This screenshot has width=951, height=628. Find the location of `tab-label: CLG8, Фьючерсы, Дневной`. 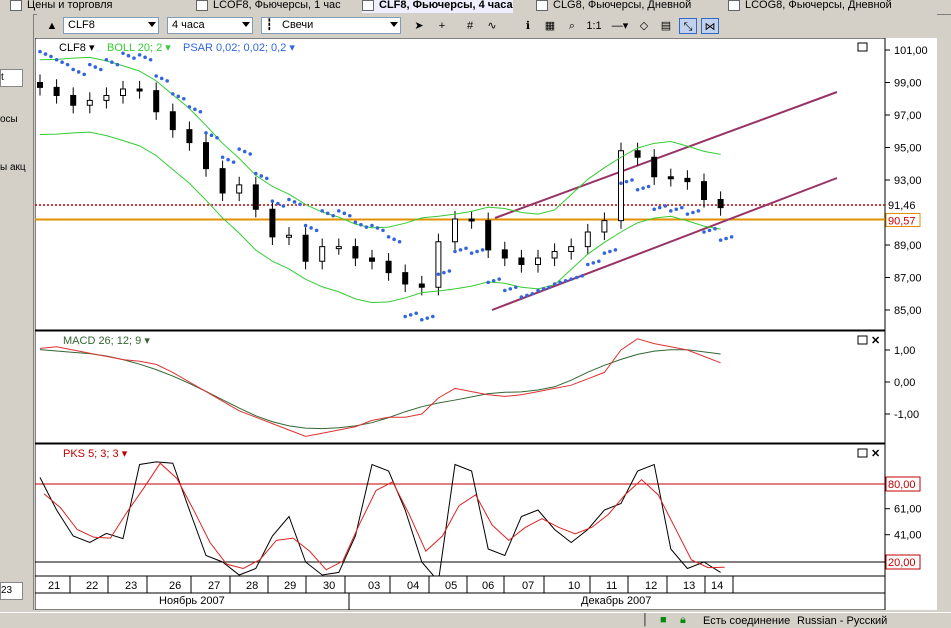

tab-label: CLG8, Фьючерсы, Дневной is located at coordinates (622, 5).